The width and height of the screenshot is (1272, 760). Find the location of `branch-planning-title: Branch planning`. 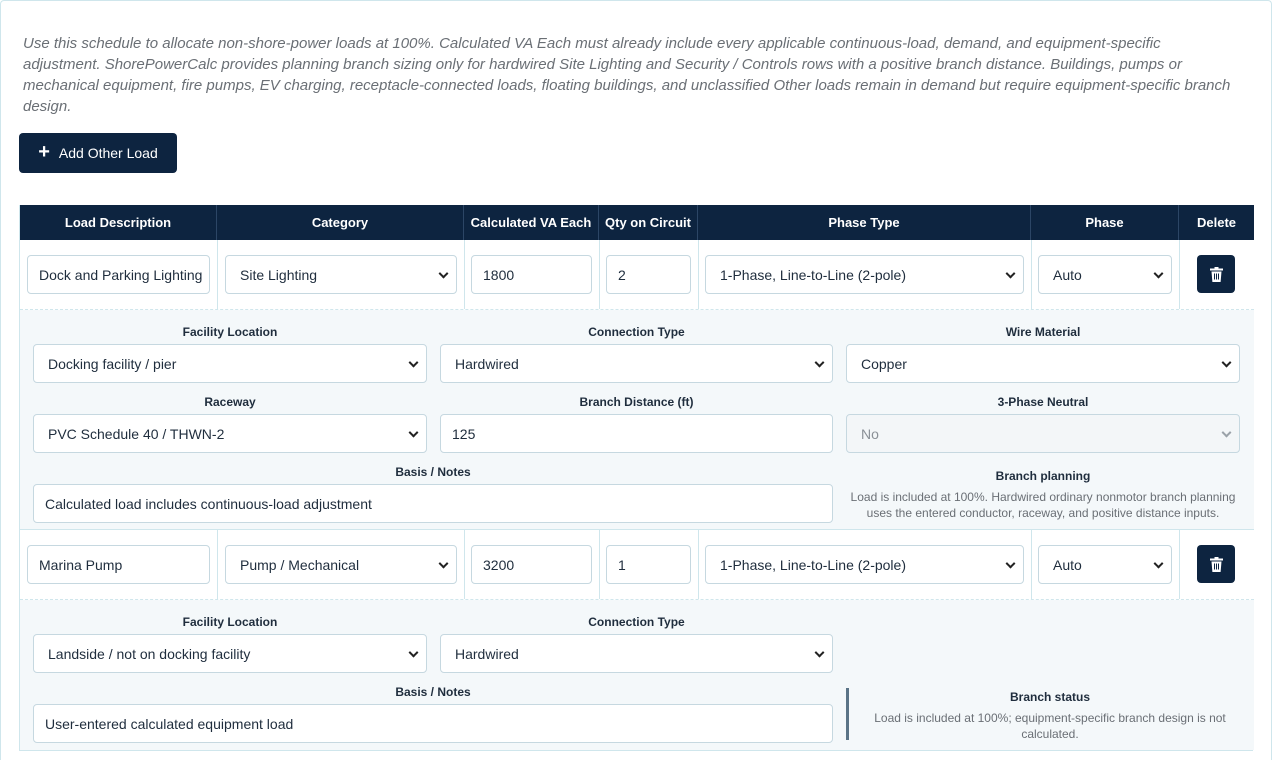

branch-planning-title: Branch planning is located at coordinates (1043, 476).